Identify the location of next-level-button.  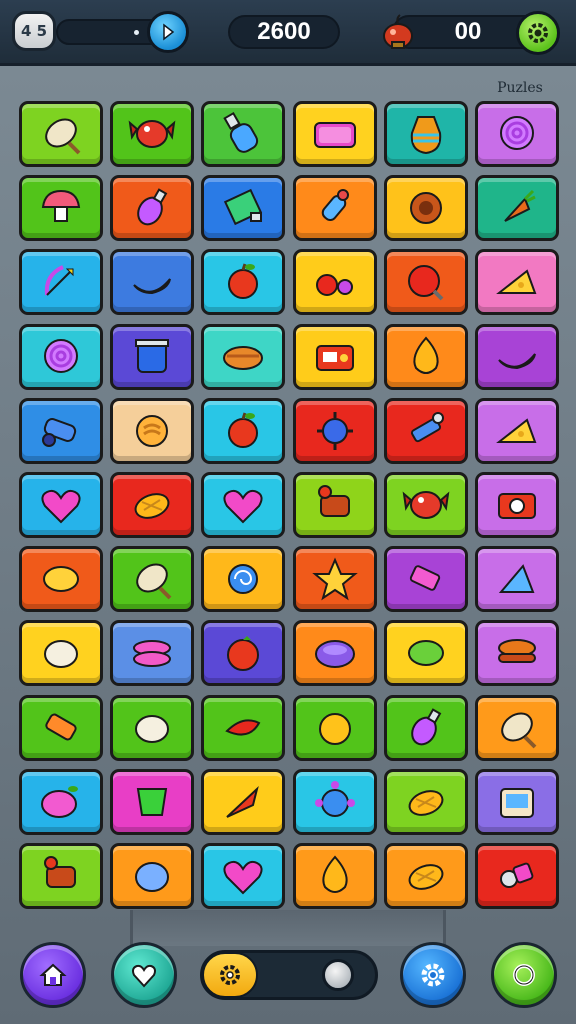
(168, 32).